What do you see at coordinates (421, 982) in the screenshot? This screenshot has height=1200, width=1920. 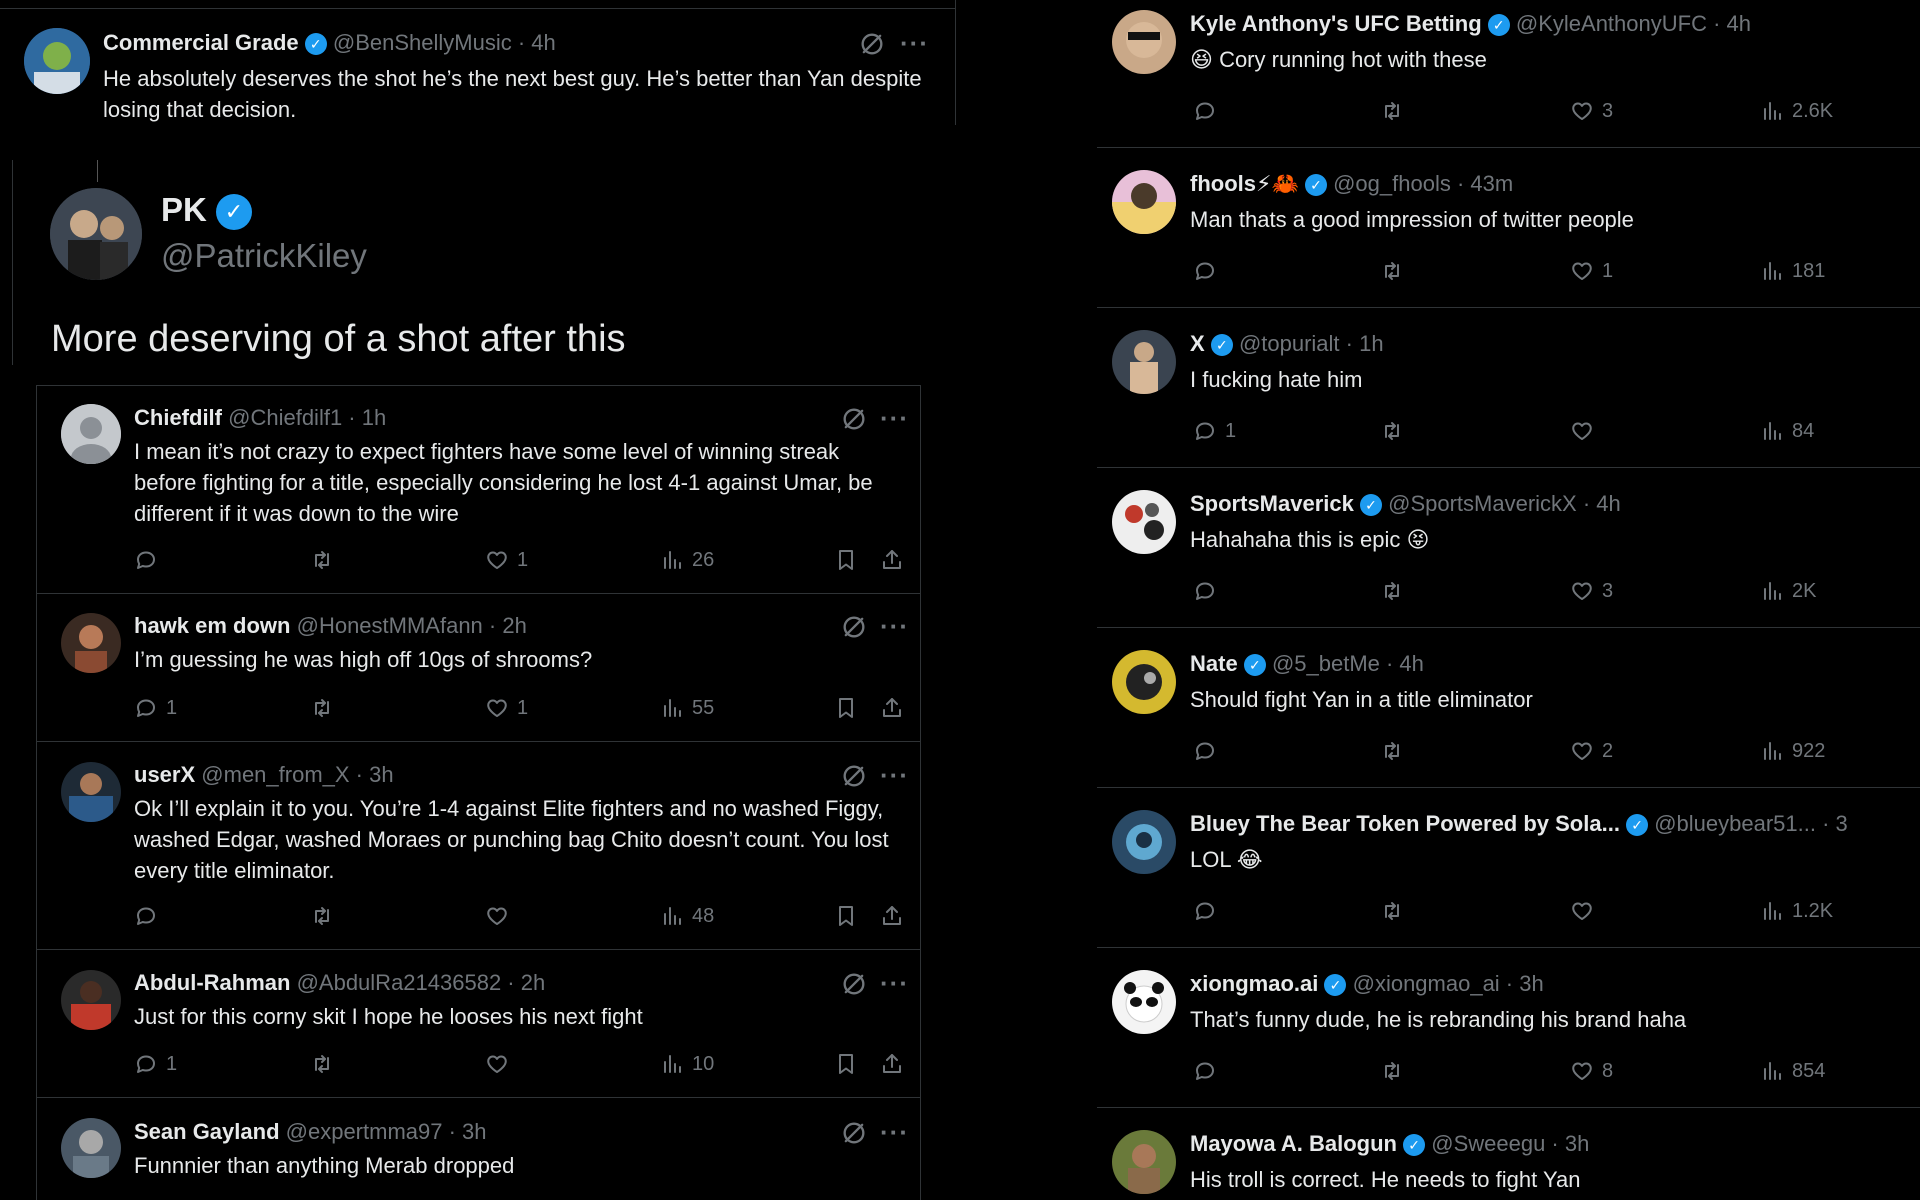 I see `handle-time: @AbdulRa21436582 · 2h` at bounding box center [421, 982].